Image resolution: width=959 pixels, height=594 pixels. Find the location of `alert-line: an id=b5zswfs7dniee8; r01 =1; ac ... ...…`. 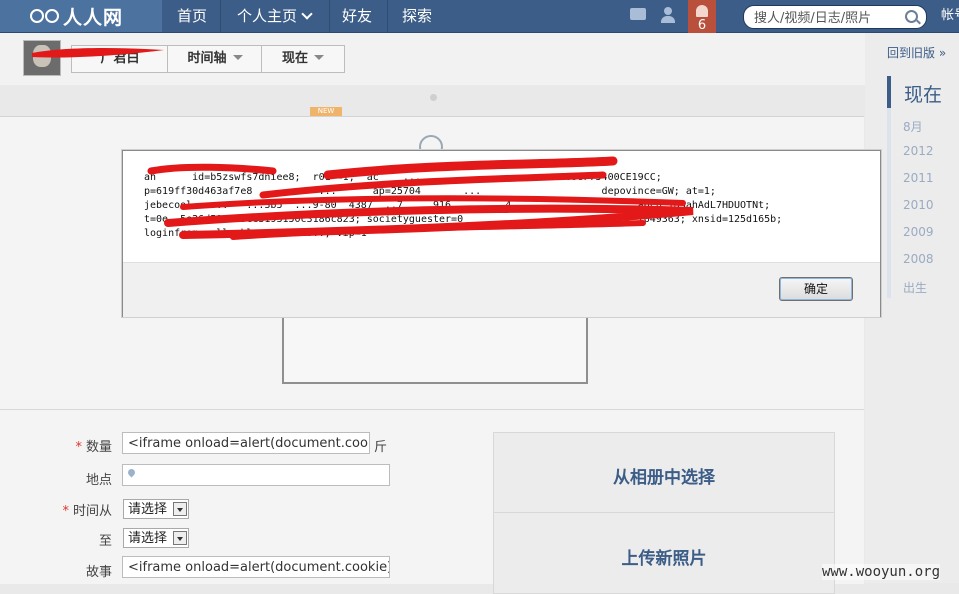

alert-line: an id=b5zswfs7dniee8; r01 =1; ac ... ...… is located at coordinates (403, 177).